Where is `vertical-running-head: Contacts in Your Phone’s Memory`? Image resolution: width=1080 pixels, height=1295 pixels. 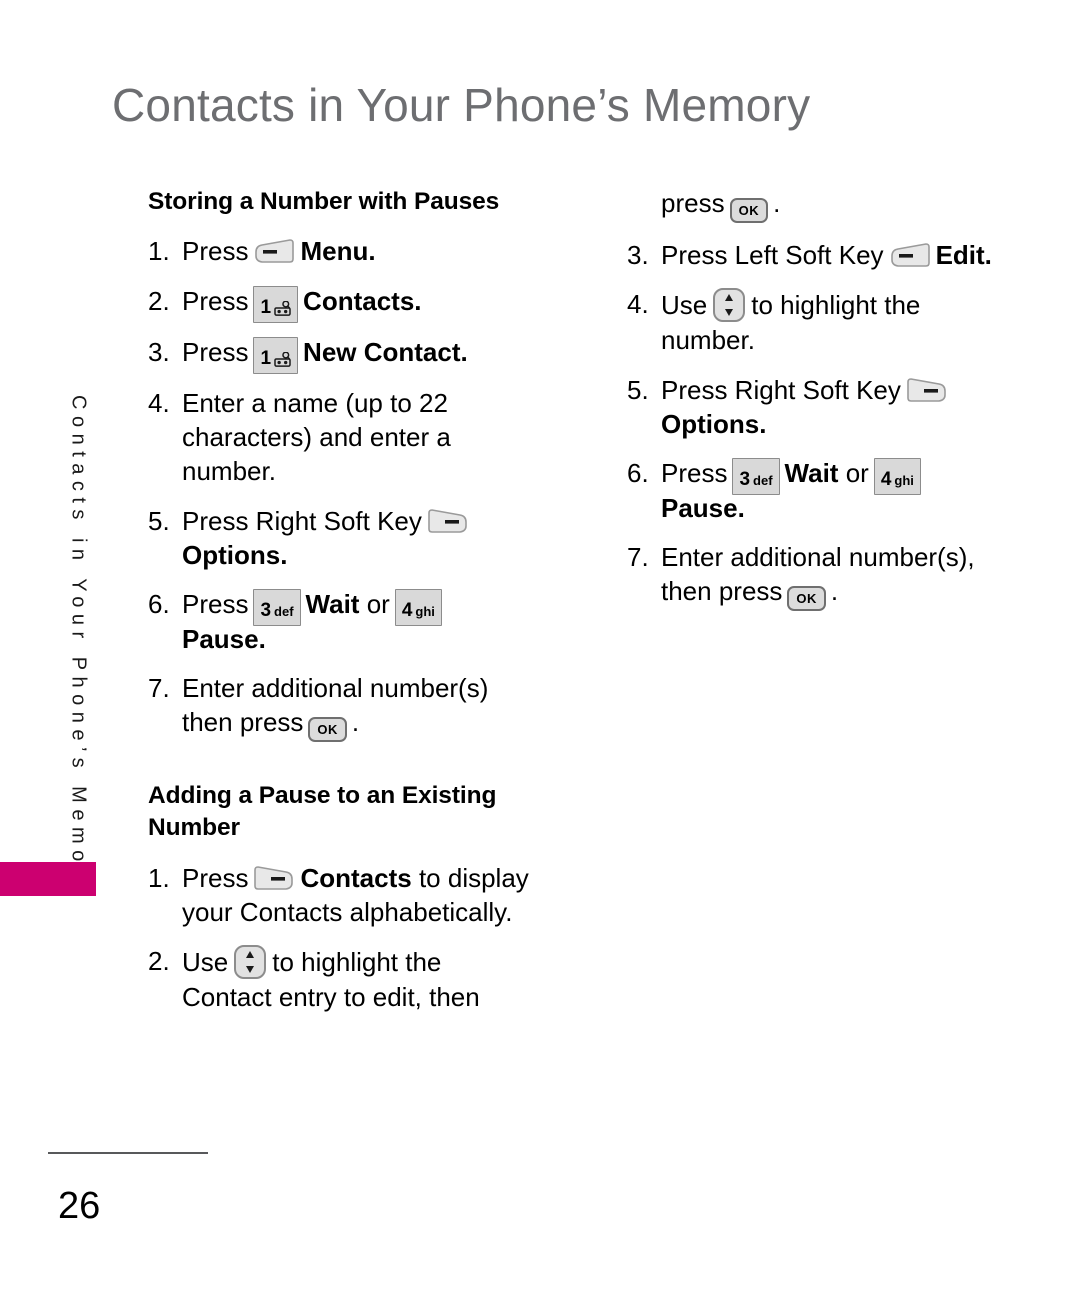
vertical-running-head: Contacts in Your Phone’s Memory is located at coordinates (78, 646).